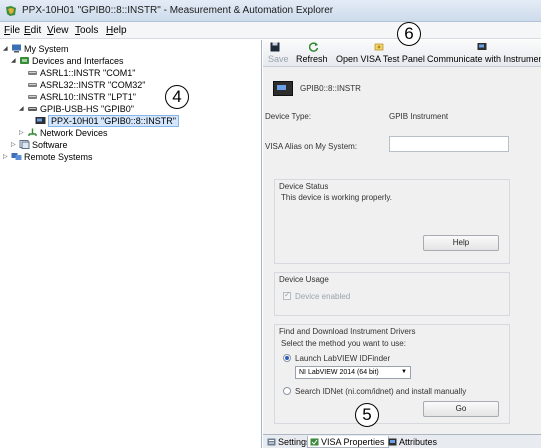  Describe the element at coordinates (24, 60) in the screenshot. I see `devices-icon` at that location.